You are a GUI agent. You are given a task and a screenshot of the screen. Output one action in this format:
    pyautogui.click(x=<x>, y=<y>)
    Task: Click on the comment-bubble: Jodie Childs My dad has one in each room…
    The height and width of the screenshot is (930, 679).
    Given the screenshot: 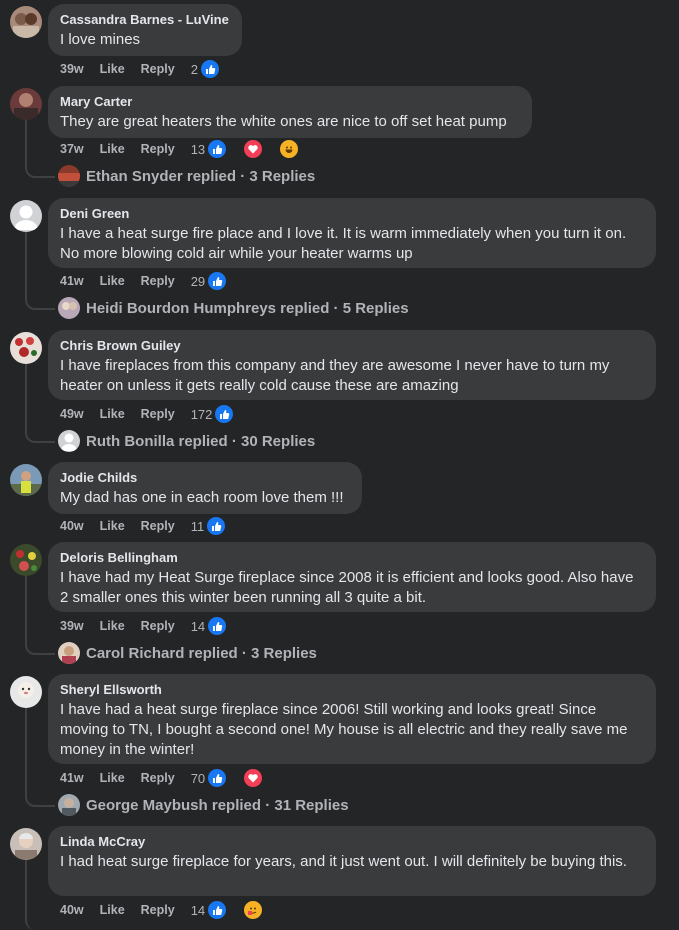 What is the action you would take?
    pyautogui.click(x=205, y=488)
    